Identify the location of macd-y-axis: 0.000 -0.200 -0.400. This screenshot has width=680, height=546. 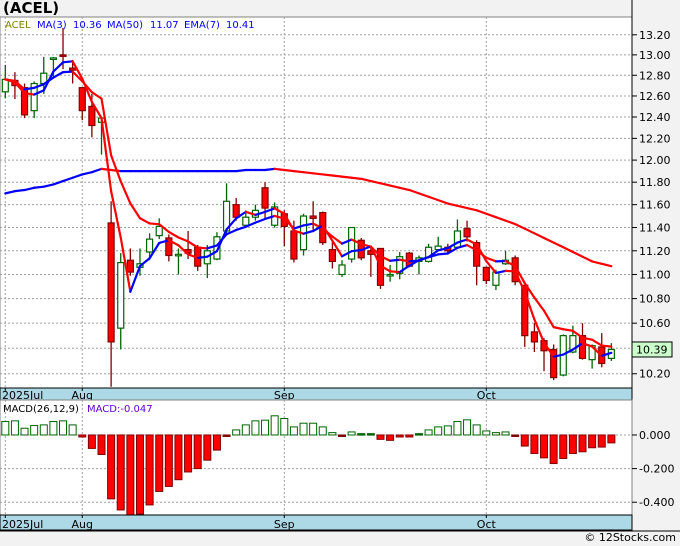
(653, 469).